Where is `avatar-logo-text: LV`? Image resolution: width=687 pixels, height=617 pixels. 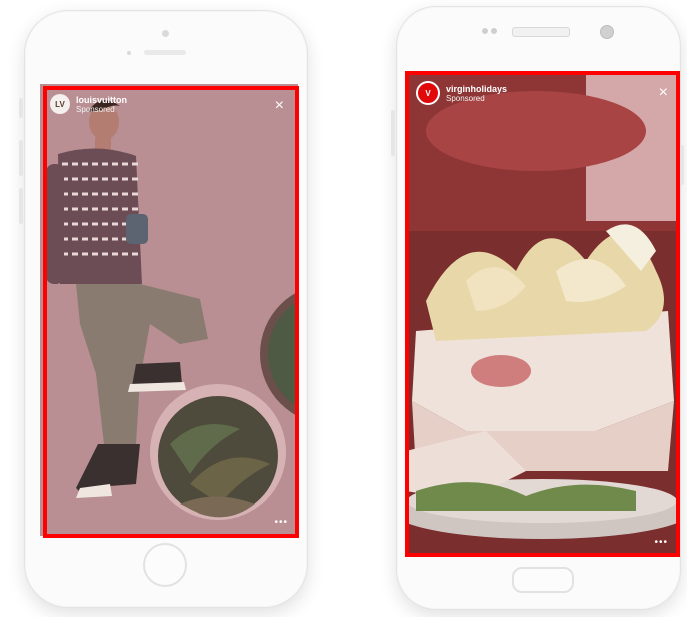
avatar-logo-text: LV is located at coordinates (60, 104).